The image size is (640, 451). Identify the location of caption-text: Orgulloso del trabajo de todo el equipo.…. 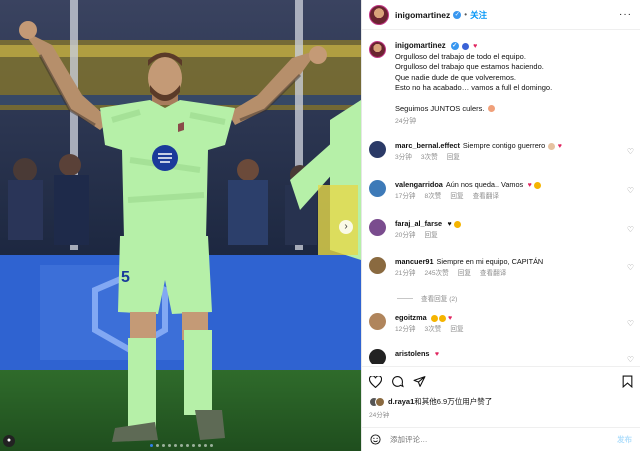
(473, 83).